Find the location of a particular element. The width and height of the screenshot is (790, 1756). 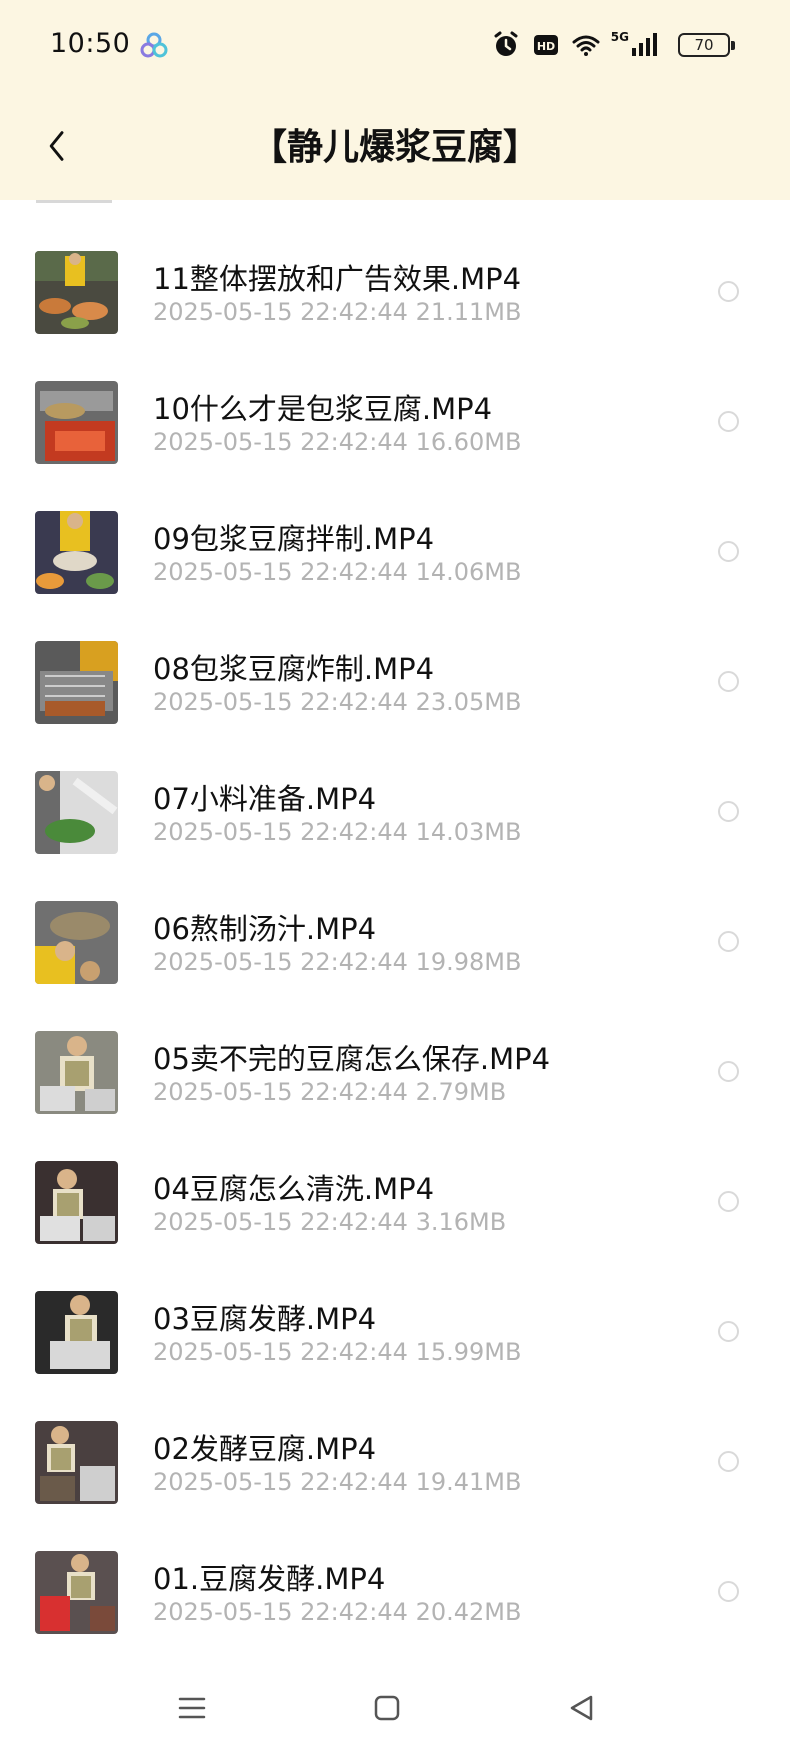

menu-icon is located at coordinates (192, 1708).